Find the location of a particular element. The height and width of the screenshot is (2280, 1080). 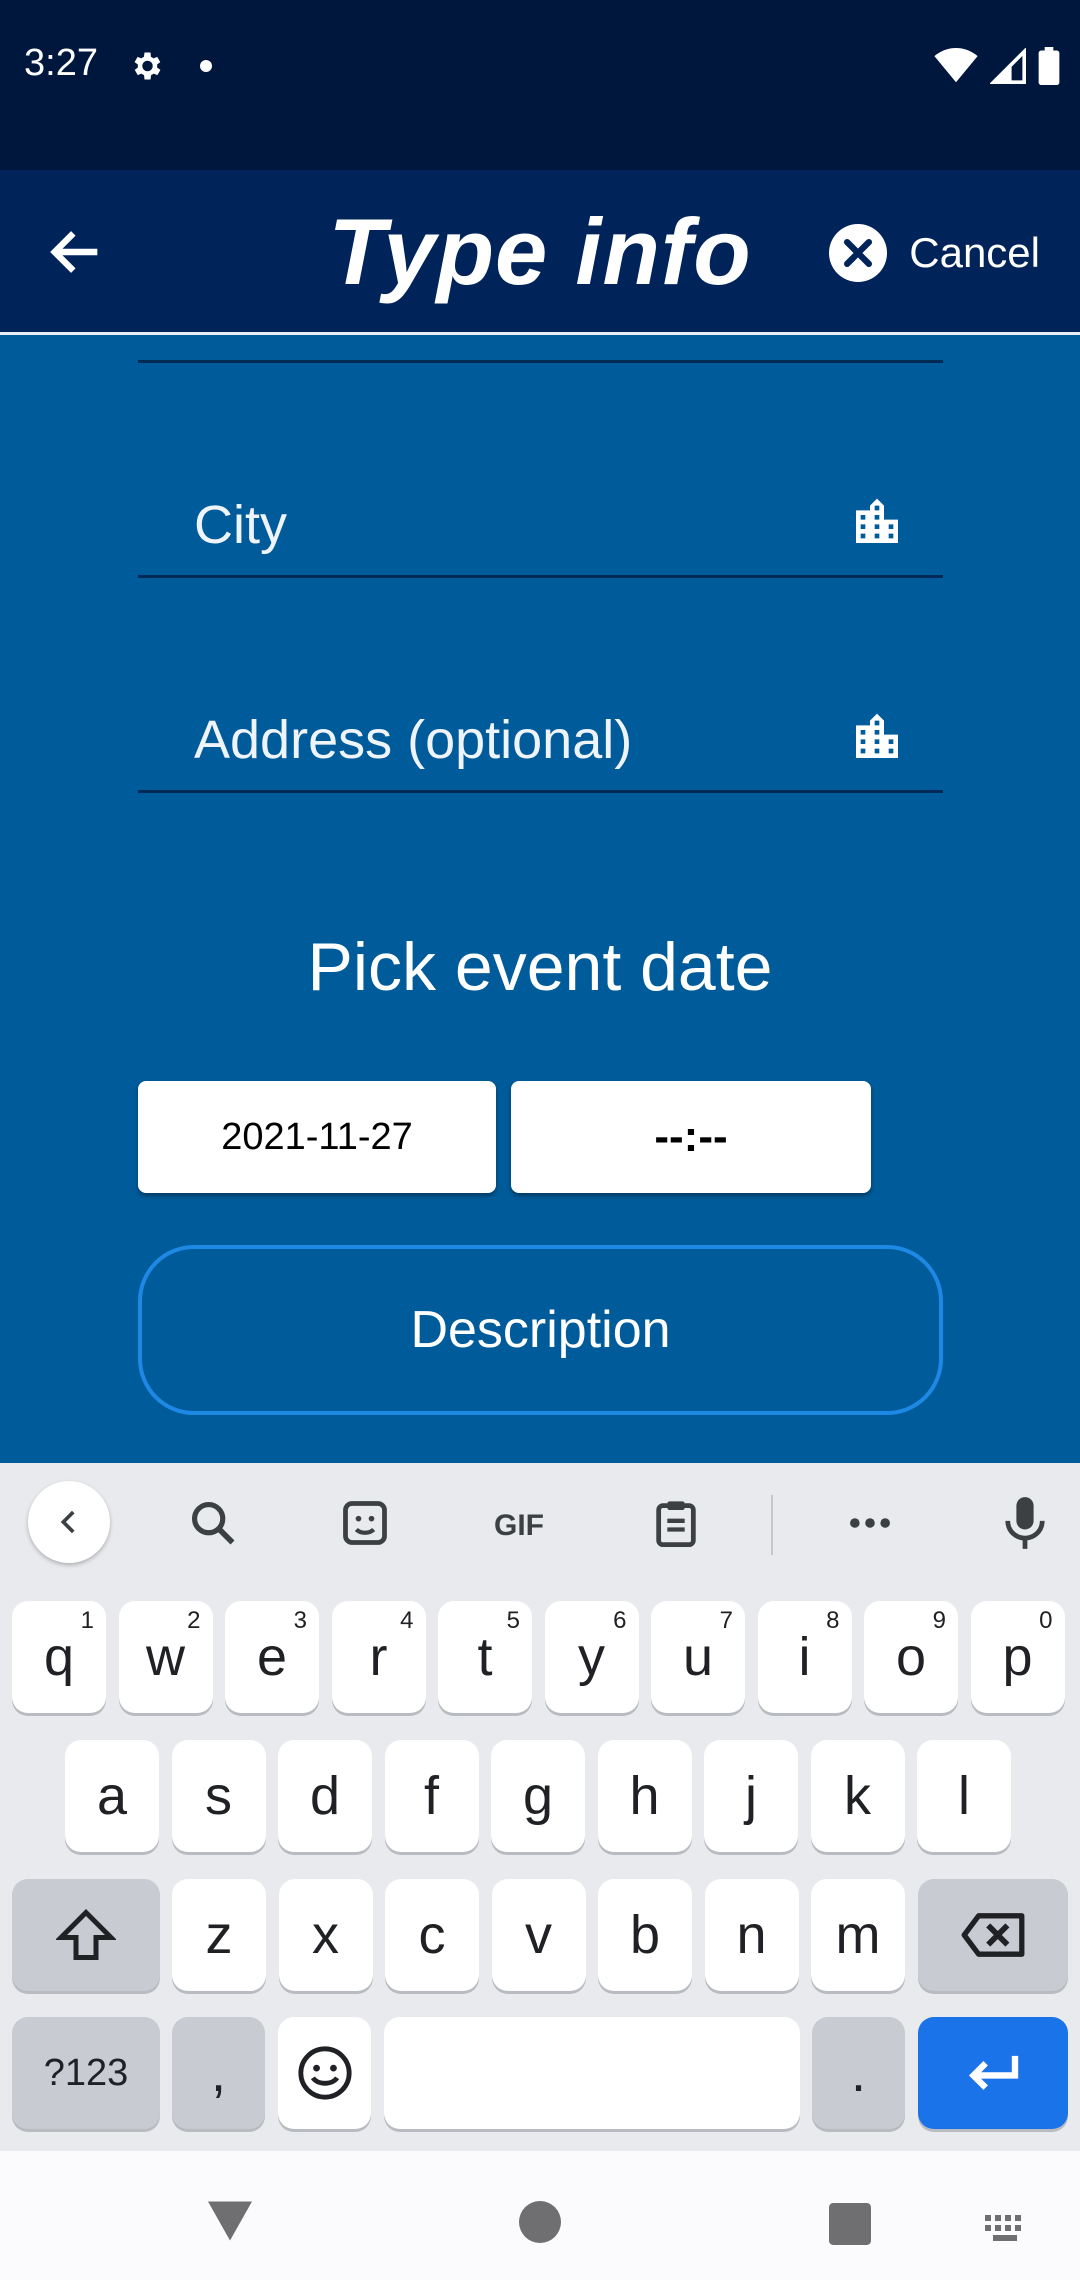

emoji-key is located at coordinates (324, 2073).